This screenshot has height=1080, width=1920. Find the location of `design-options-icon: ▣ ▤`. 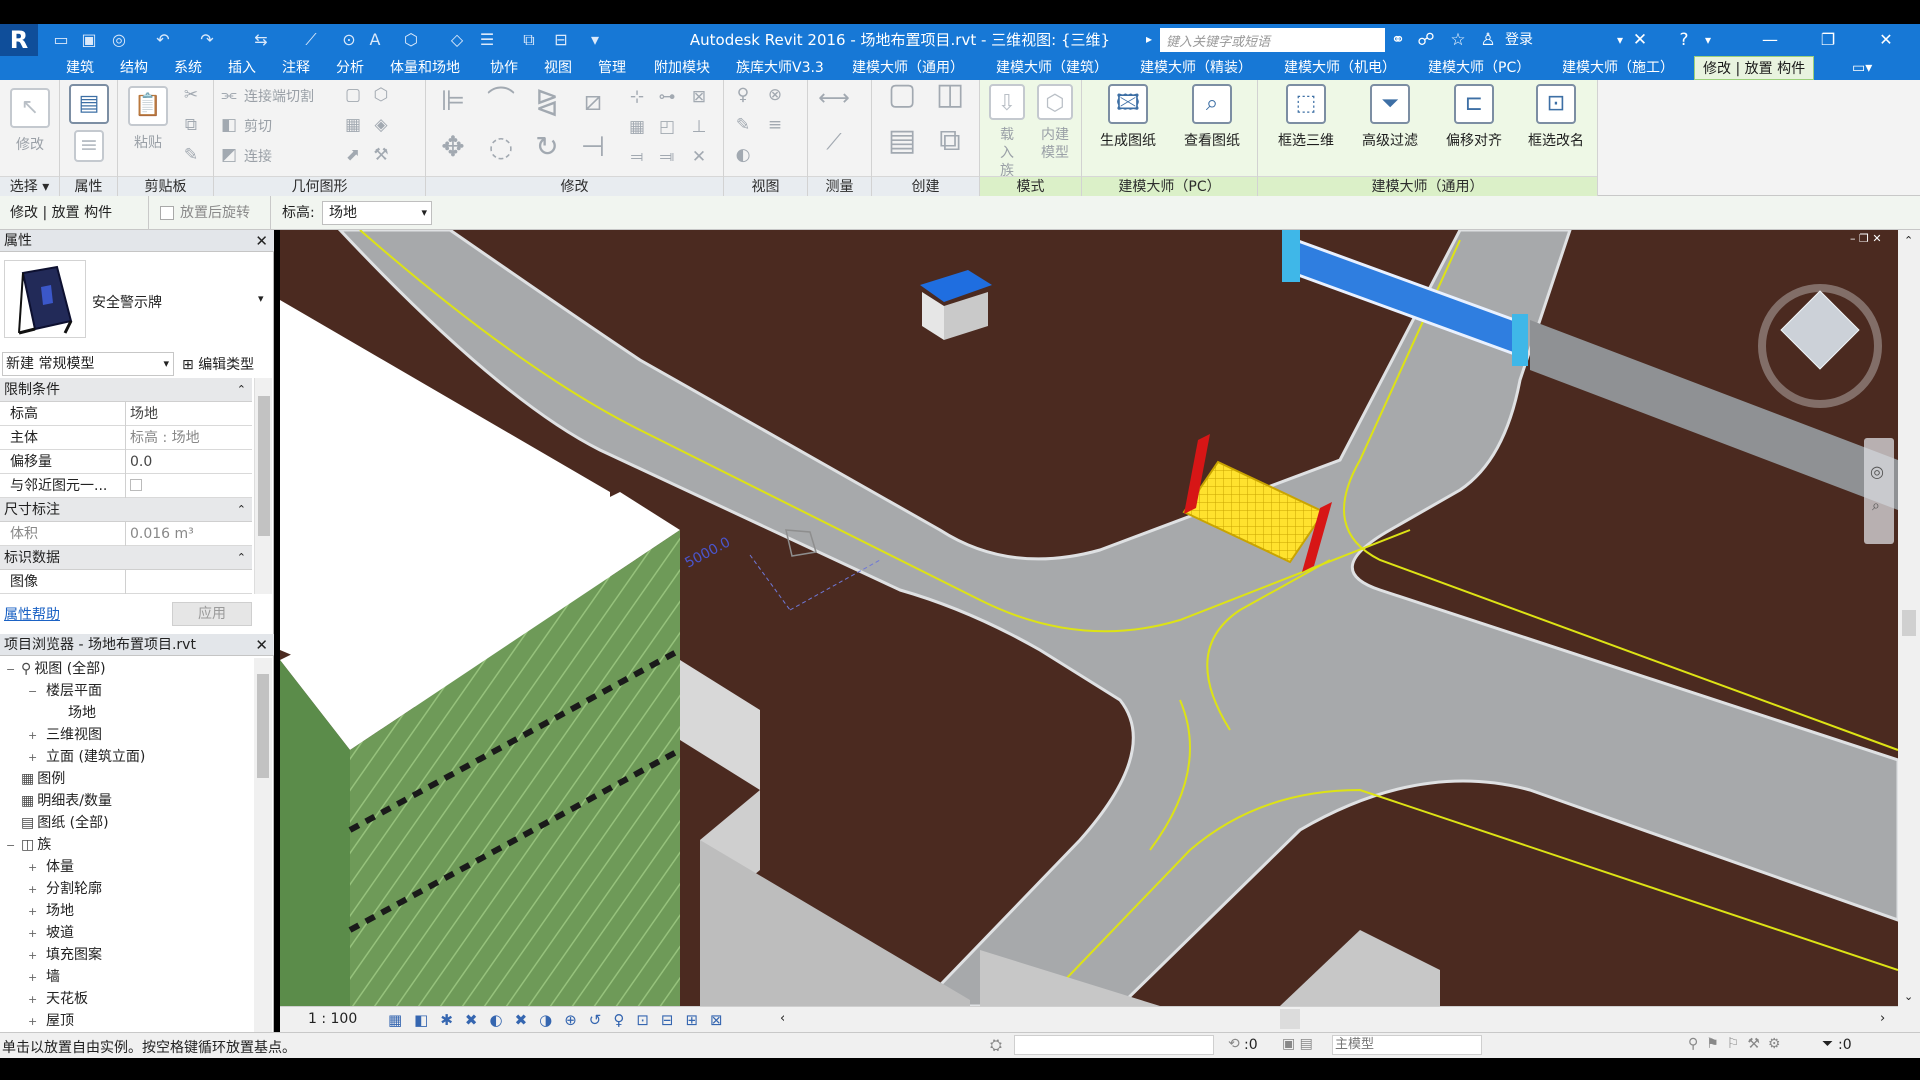

design-options-icon: ▣ ▤ is located at coordinates (1297, 1044).